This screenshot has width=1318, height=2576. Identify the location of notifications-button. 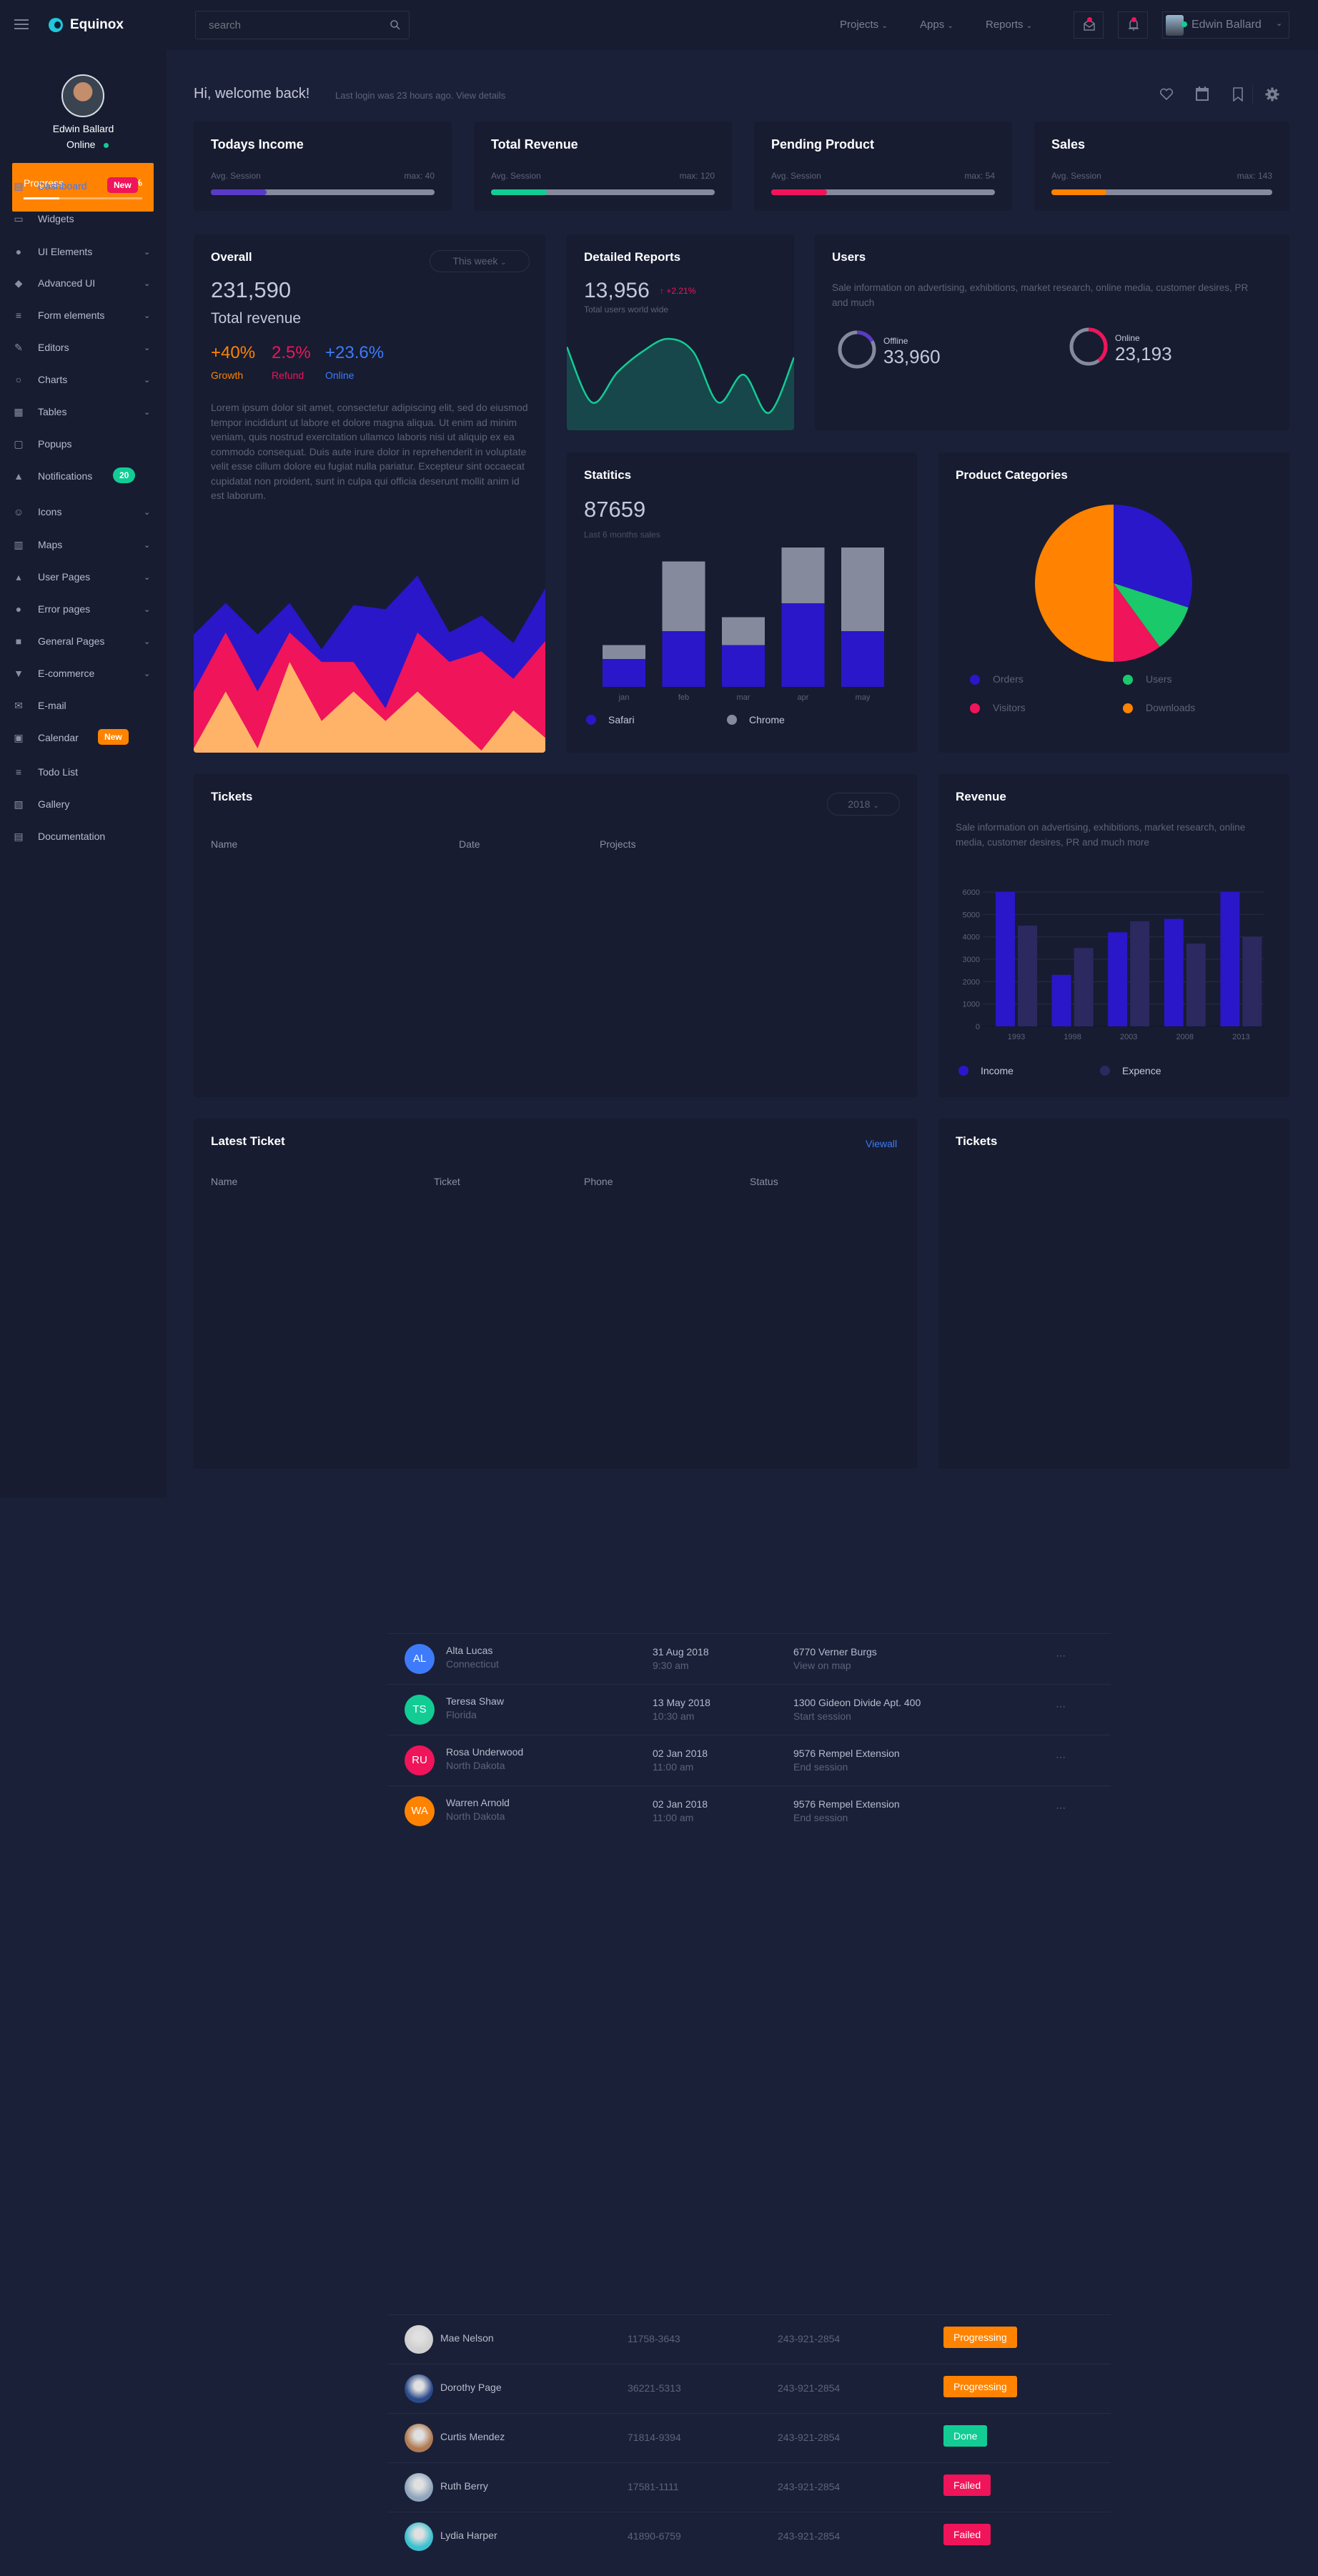
(1133, 25).